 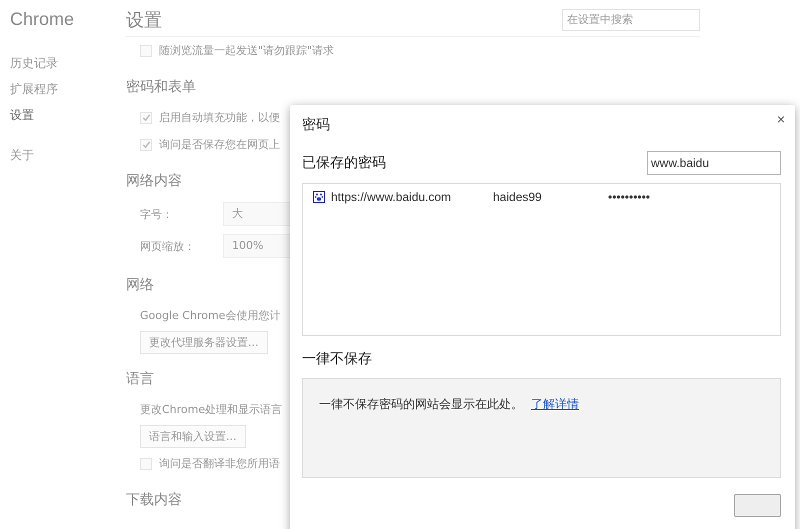 I want to click on description-text: Google Chrome会使用您计, so click(x=210, y=315).